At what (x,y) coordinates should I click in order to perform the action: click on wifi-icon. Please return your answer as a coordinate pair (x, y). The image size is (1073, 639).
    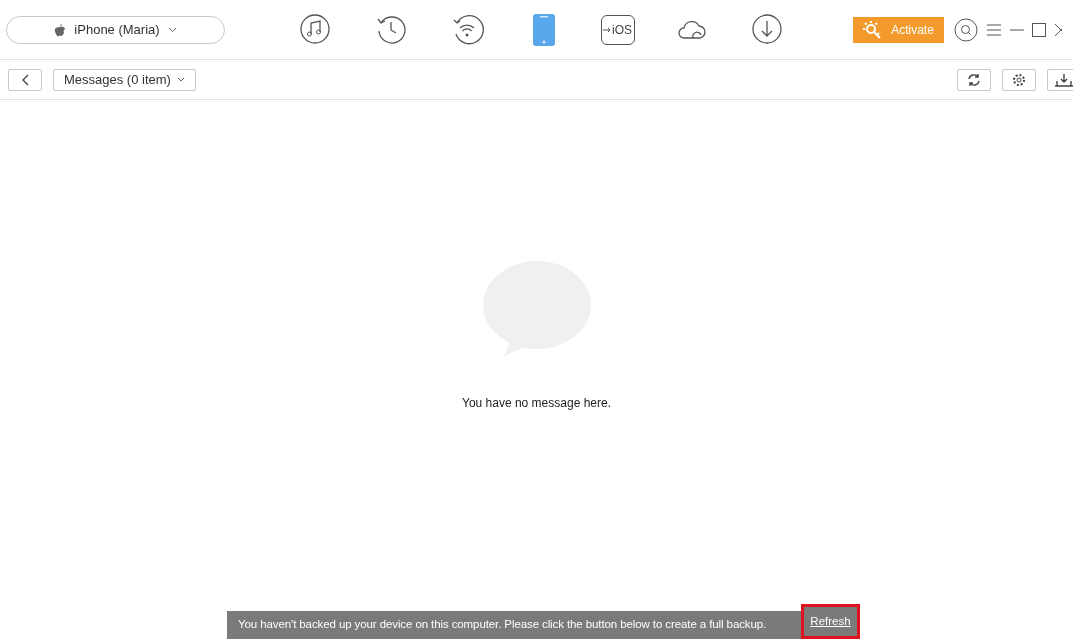
    Looking at the image, I should click on (468, 29).